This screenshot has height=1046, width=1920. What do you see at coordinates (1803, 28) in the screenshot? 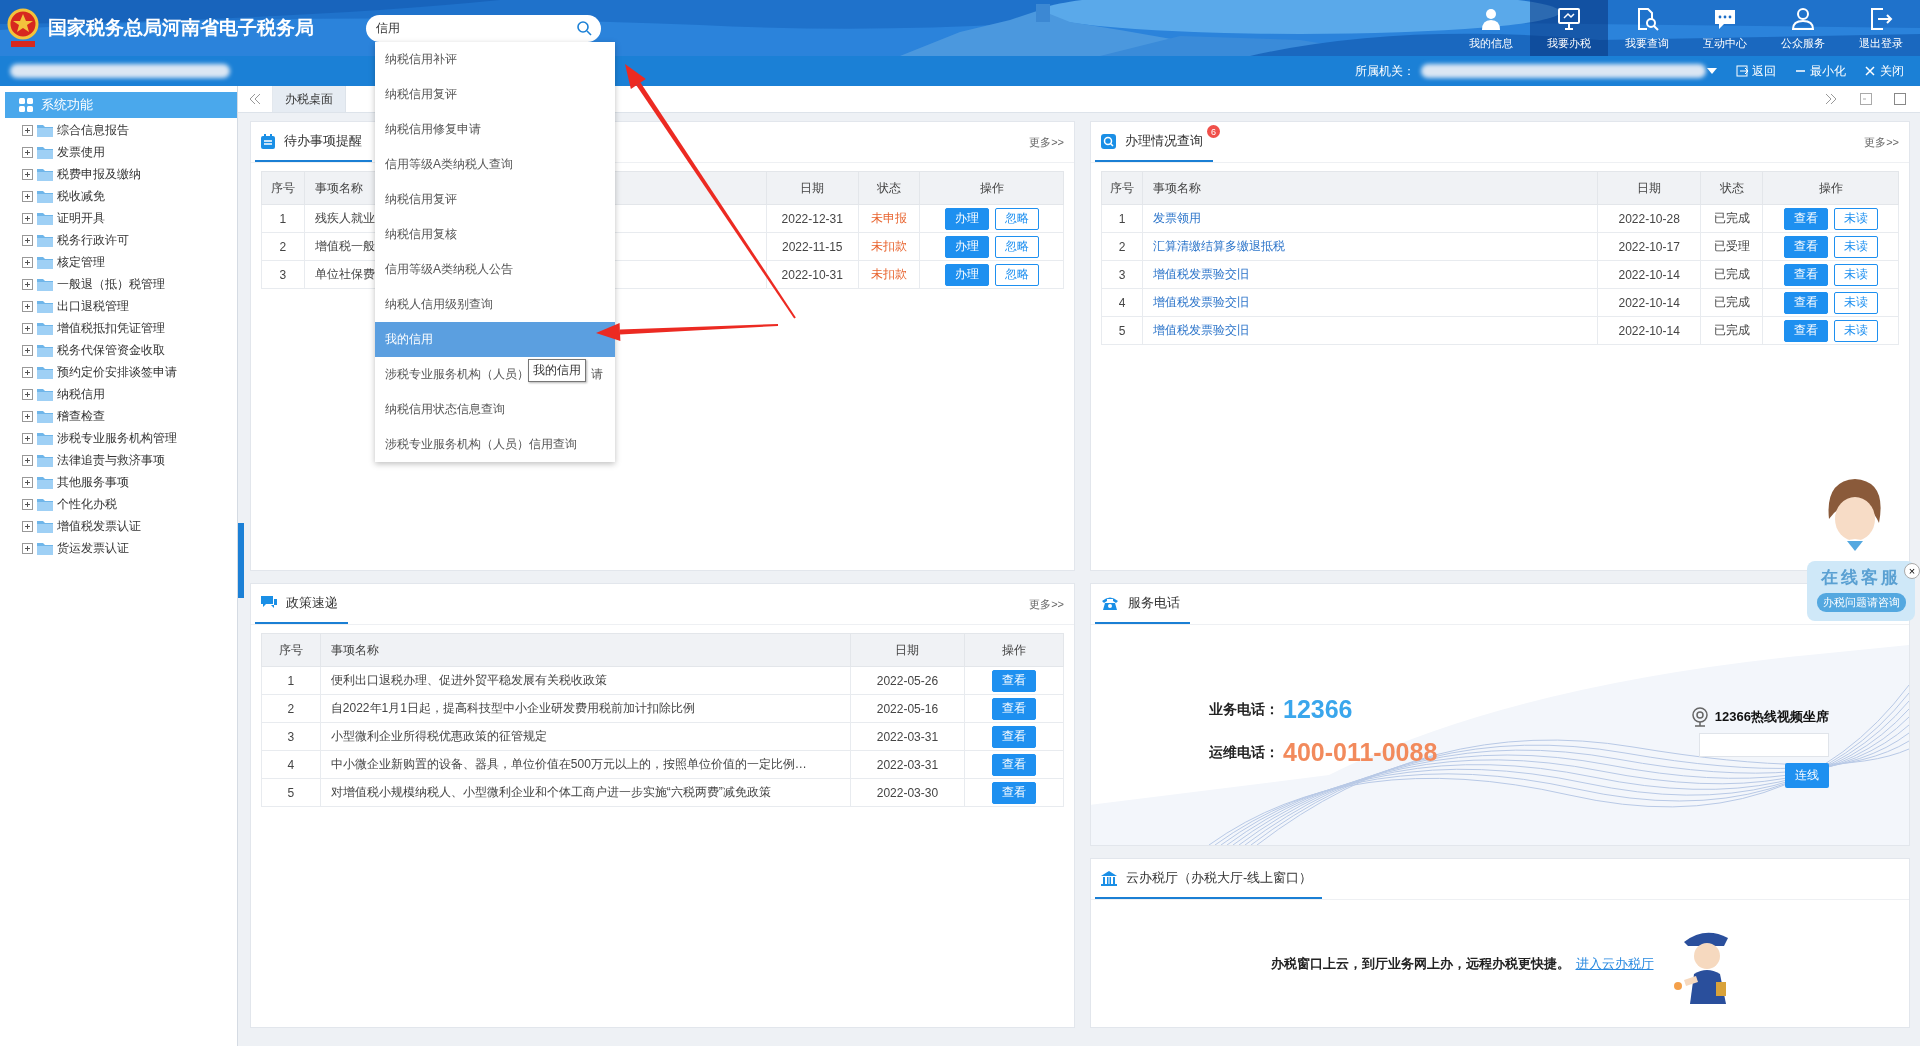
I see `nav-button: 公众服务` at bounding box center [1803, 28].